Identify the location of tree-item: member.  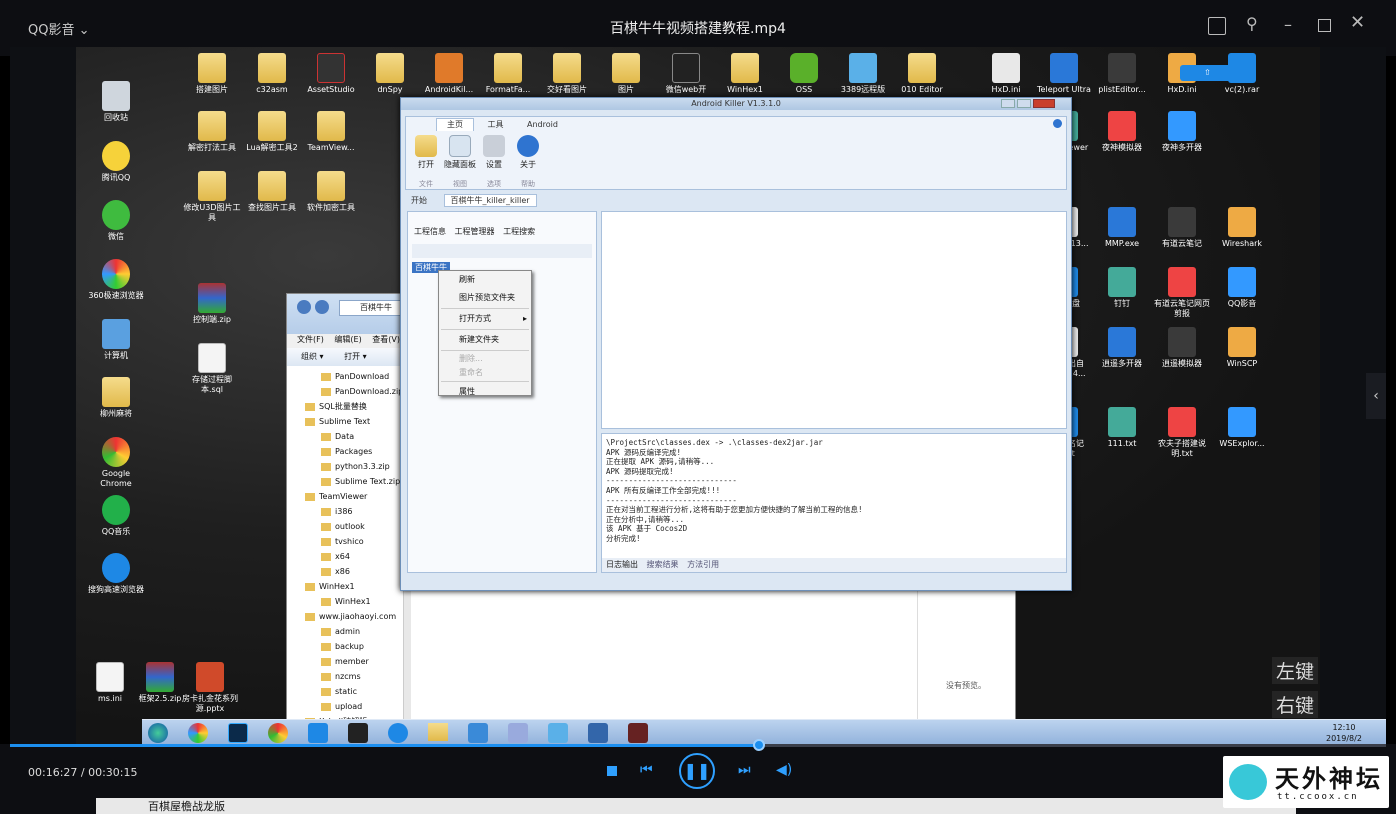
(354, 661).